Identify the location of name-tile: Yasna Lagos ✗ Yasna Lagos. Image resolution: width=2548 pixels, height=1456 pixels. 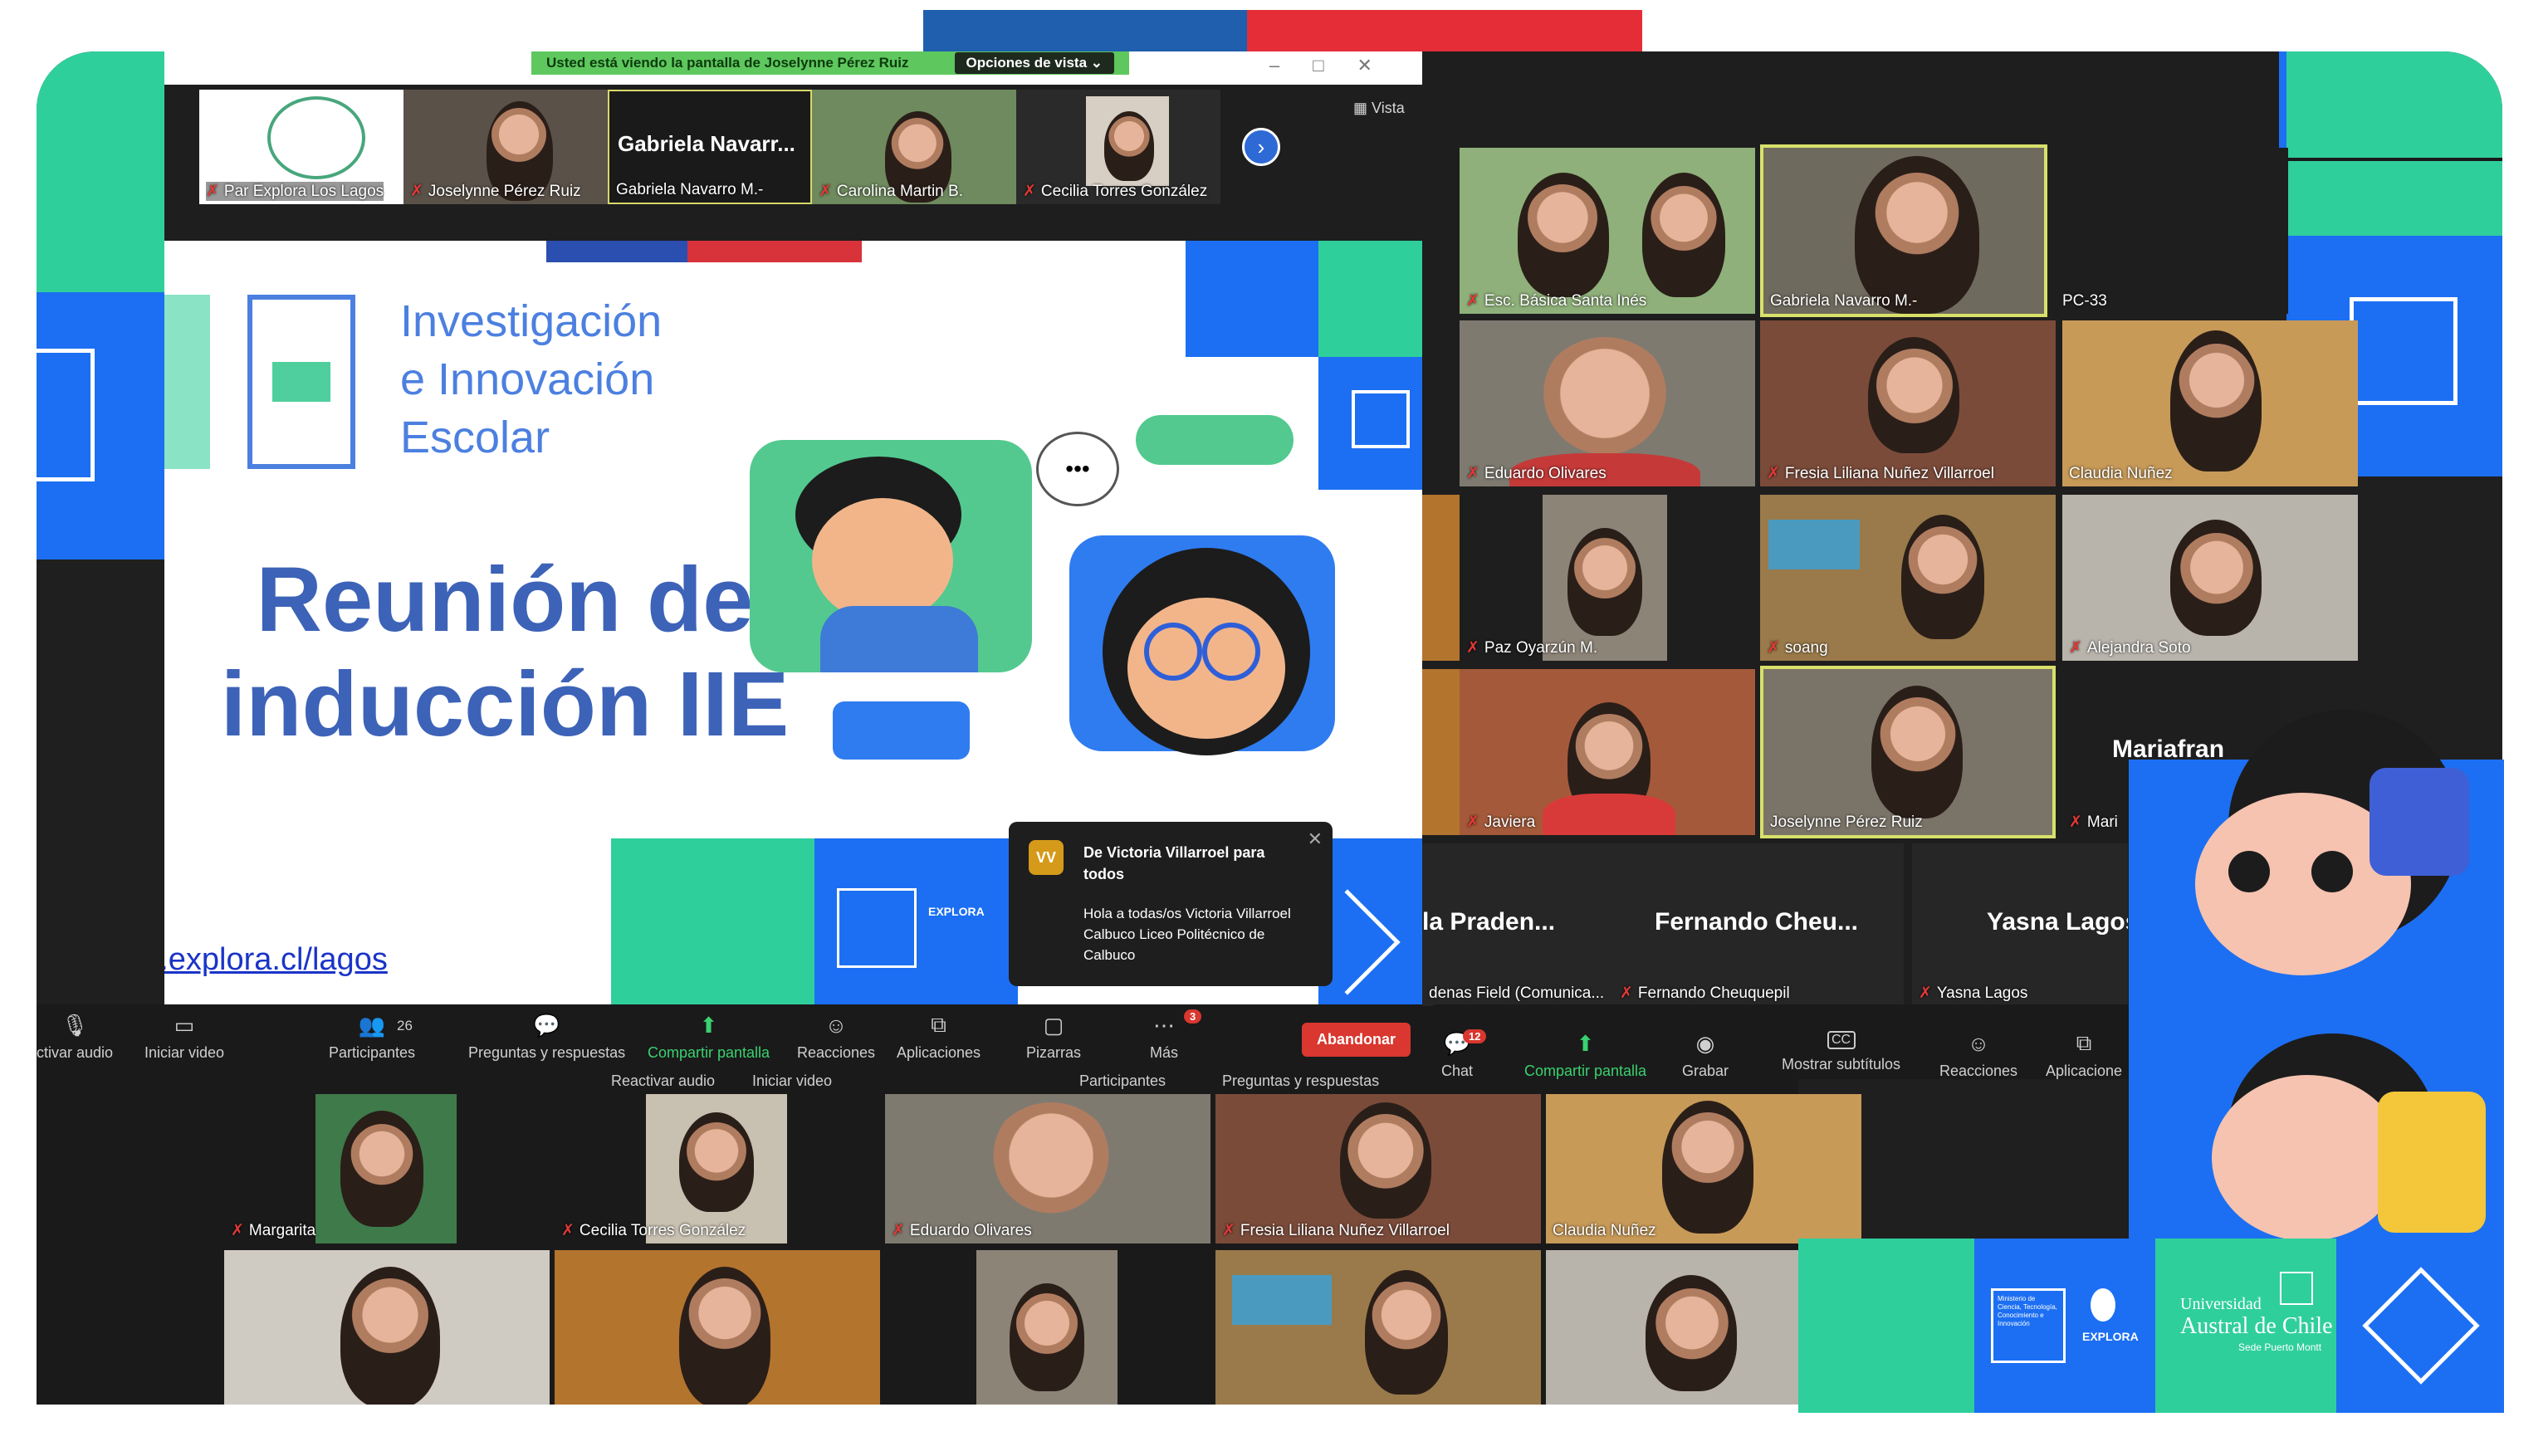
(2020, 925).